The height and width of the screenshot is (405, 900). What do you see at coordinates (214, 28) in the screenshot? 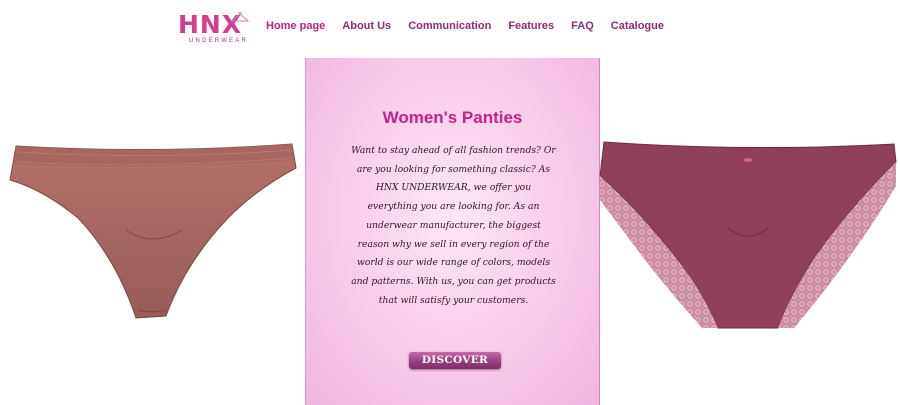
I see `brand-logo: HNX UNDERWEAR` at bounding box center [214, 28].